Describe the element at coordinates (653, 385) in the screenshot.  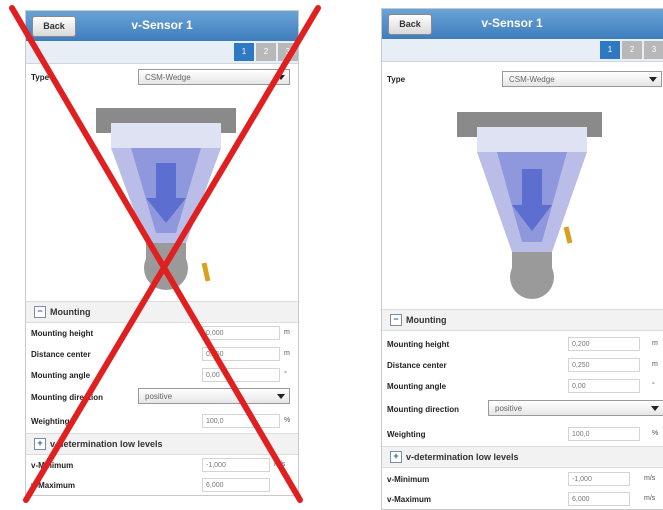
I see `mounting-angle-unit: °` at that location.